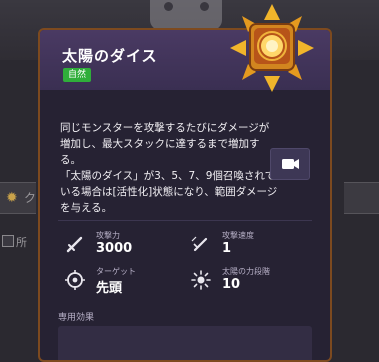  What do you see at coordinates (250, 245) in the screenshot?
I see `stat-attack-speed: 攻撃速度 1` at bounding box center [250, 245].